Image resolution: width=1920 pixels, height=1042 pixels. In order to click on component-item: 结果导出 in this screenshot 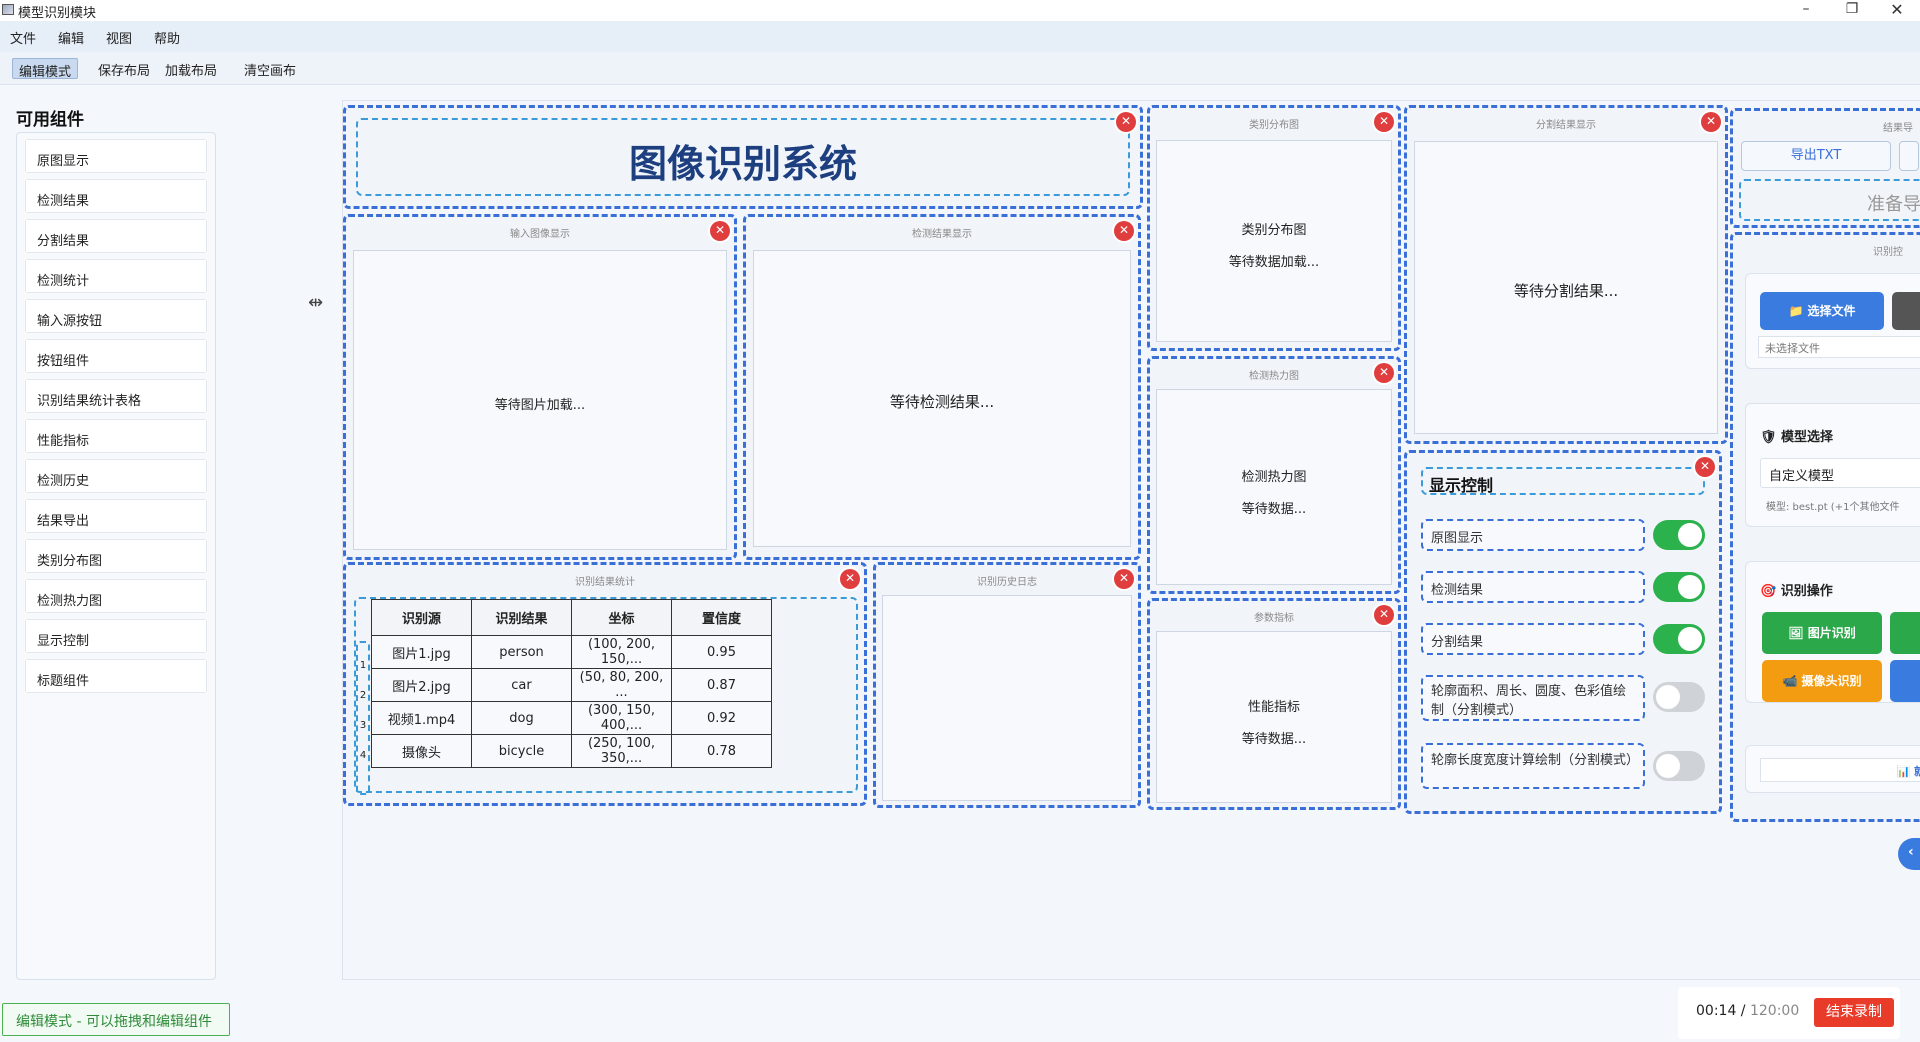, I will do `click(116, 516)`.